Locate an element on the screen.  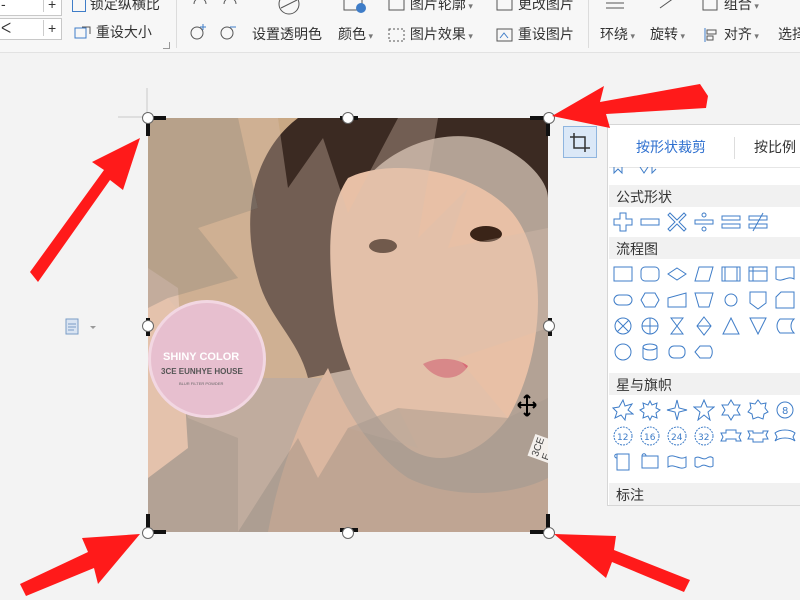
red-arrow-top-right is located at coordinates (630, 106).